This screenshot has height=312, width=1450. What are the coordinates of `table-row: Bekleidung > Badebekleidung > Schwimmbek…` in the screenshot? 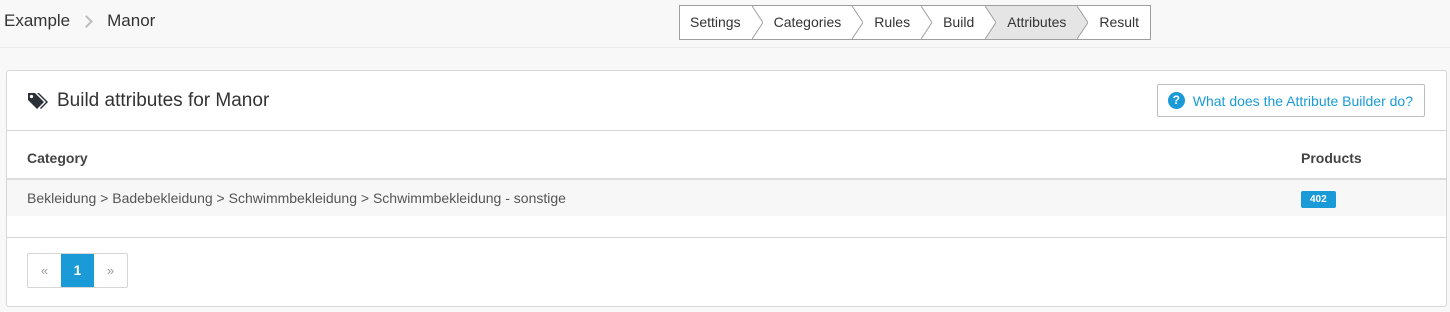 It's located at (726, 197).